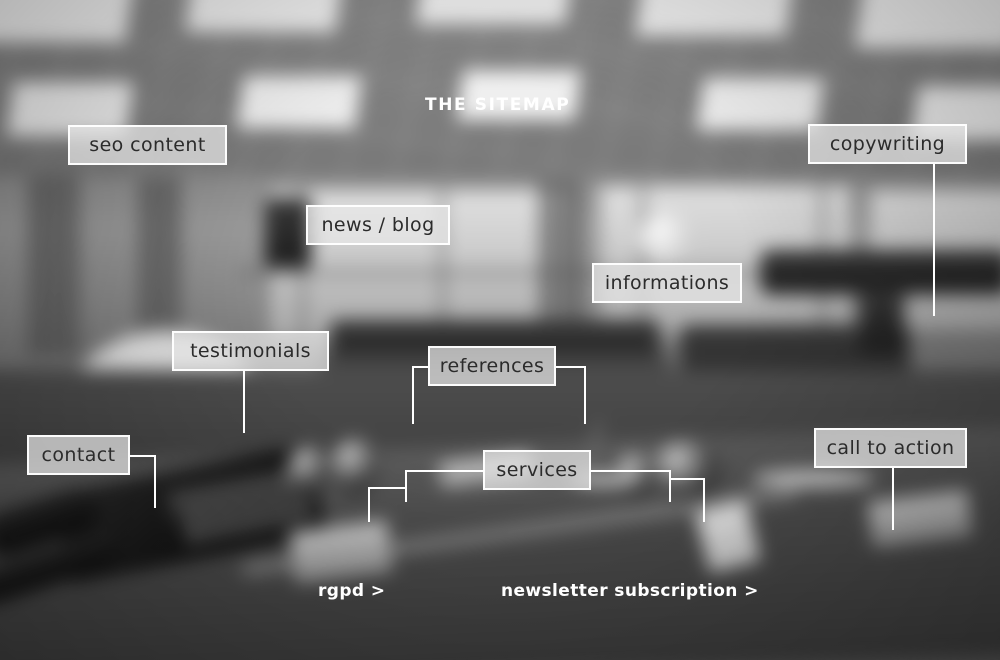 This screenshot has height=660, width=1000. I want to click on sitemap-node-label: informations, so click(667, 283).